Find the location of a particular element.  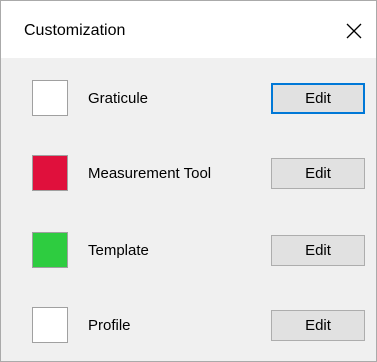

graticule-edit-button: Edit is located at coordinates (318, 98).